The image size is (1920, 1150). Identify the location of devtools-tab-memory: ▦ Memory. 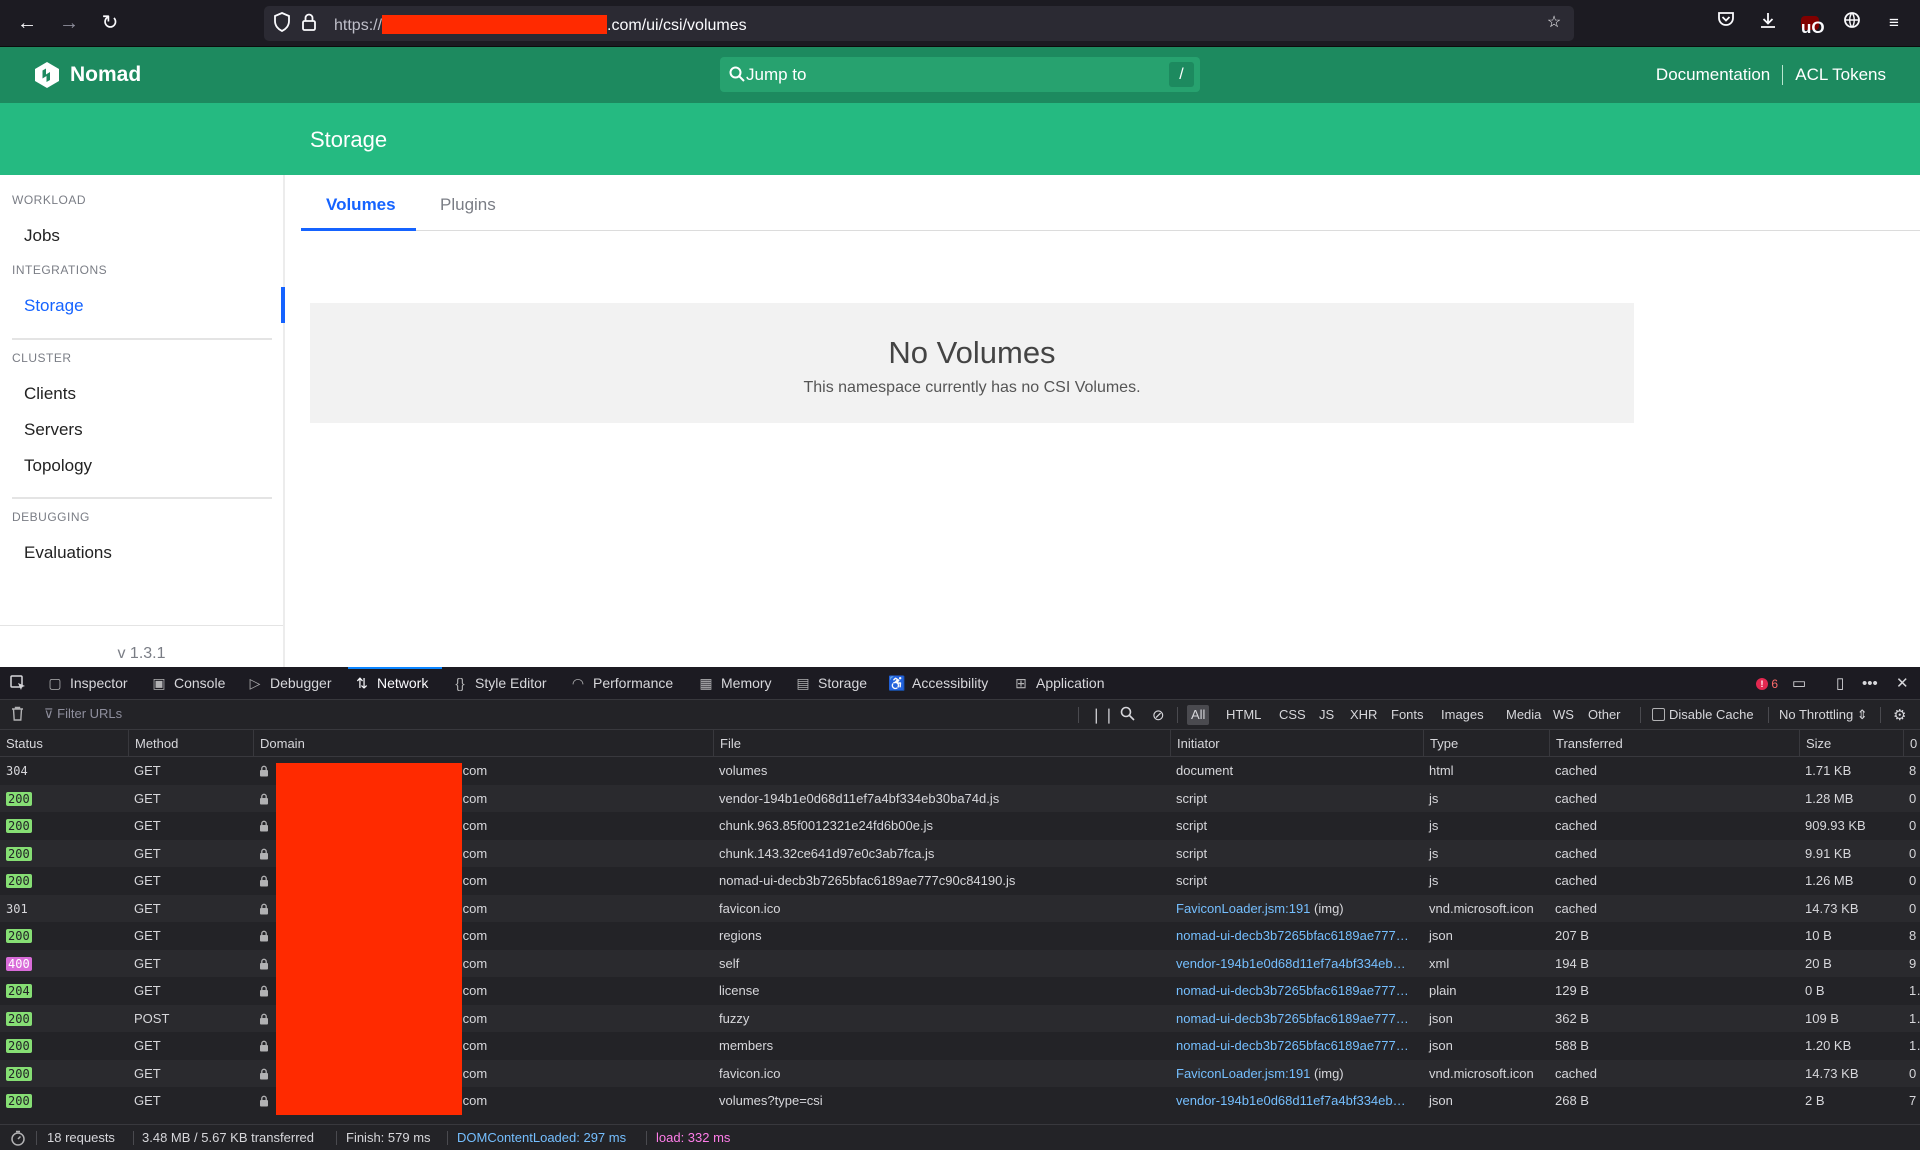
(734, 683).